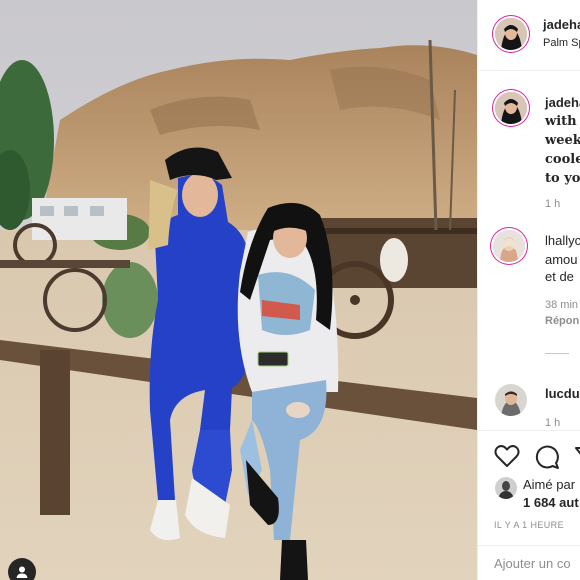 This screenshot has height=580, width=580. I want to click on comment-username: lhallyc, so click(562, 240).